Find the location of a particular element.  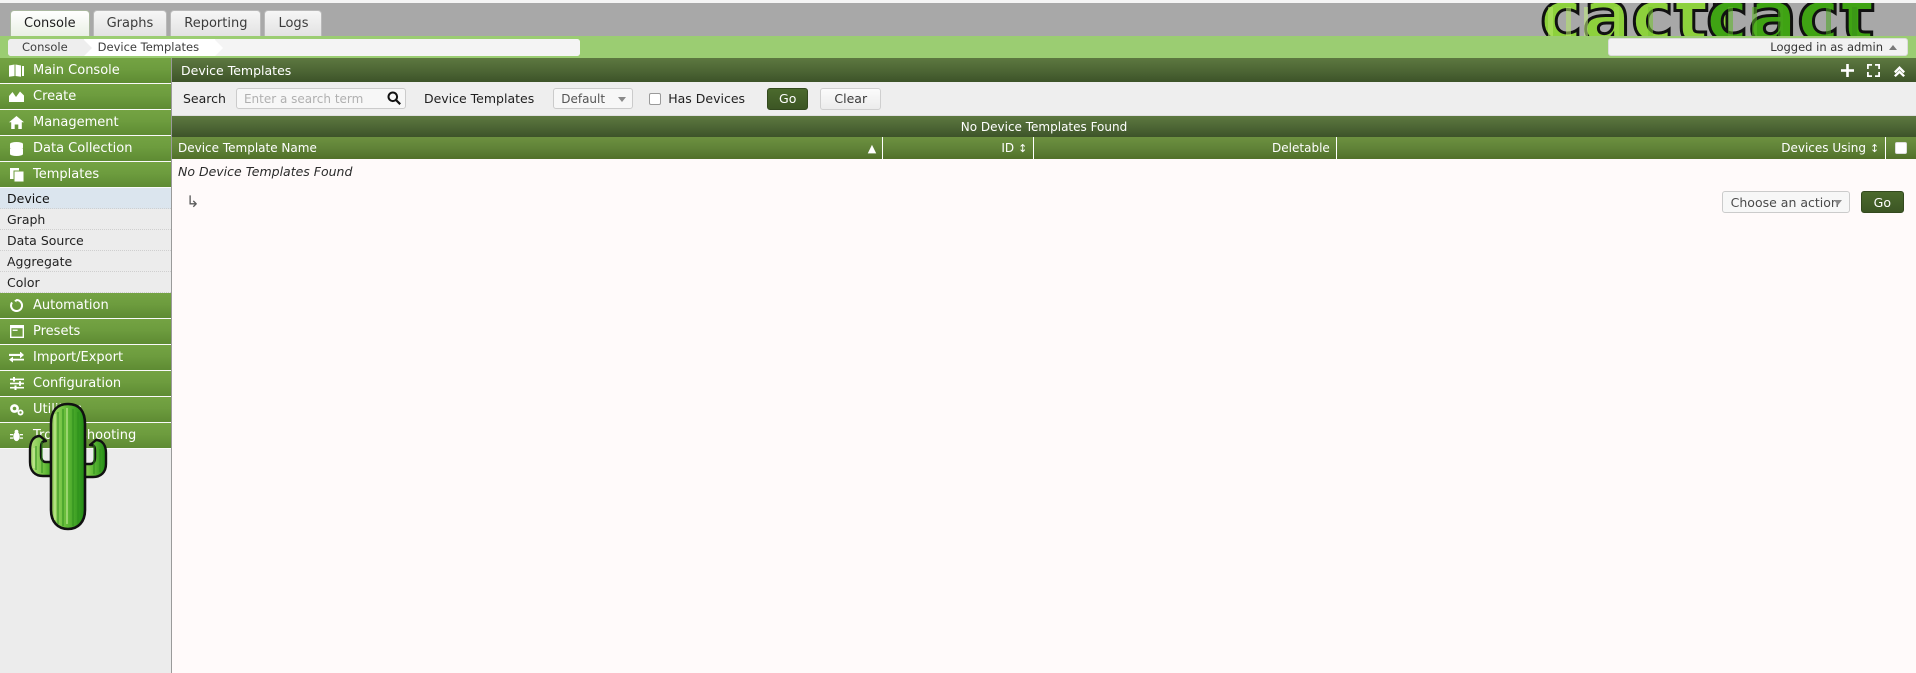

cactus-logo is located at coordinates (68, 468).